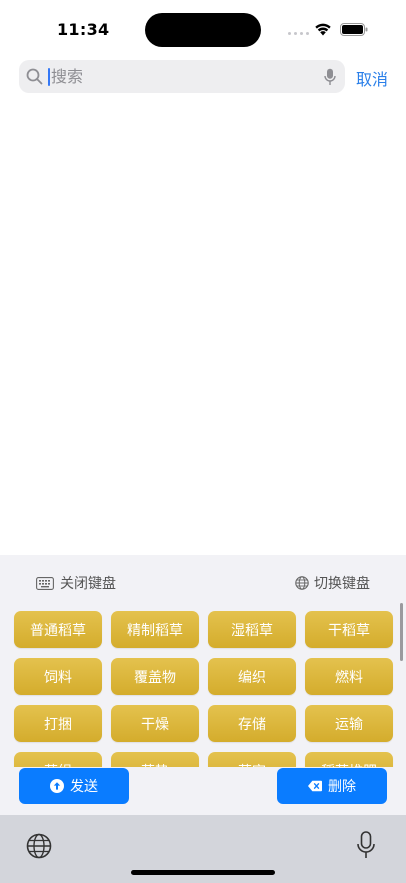 This screenshot has height=883, width=406. Describe the element at coordinates (203, 872) in the screenshot. I see `home-indicator` at that location.